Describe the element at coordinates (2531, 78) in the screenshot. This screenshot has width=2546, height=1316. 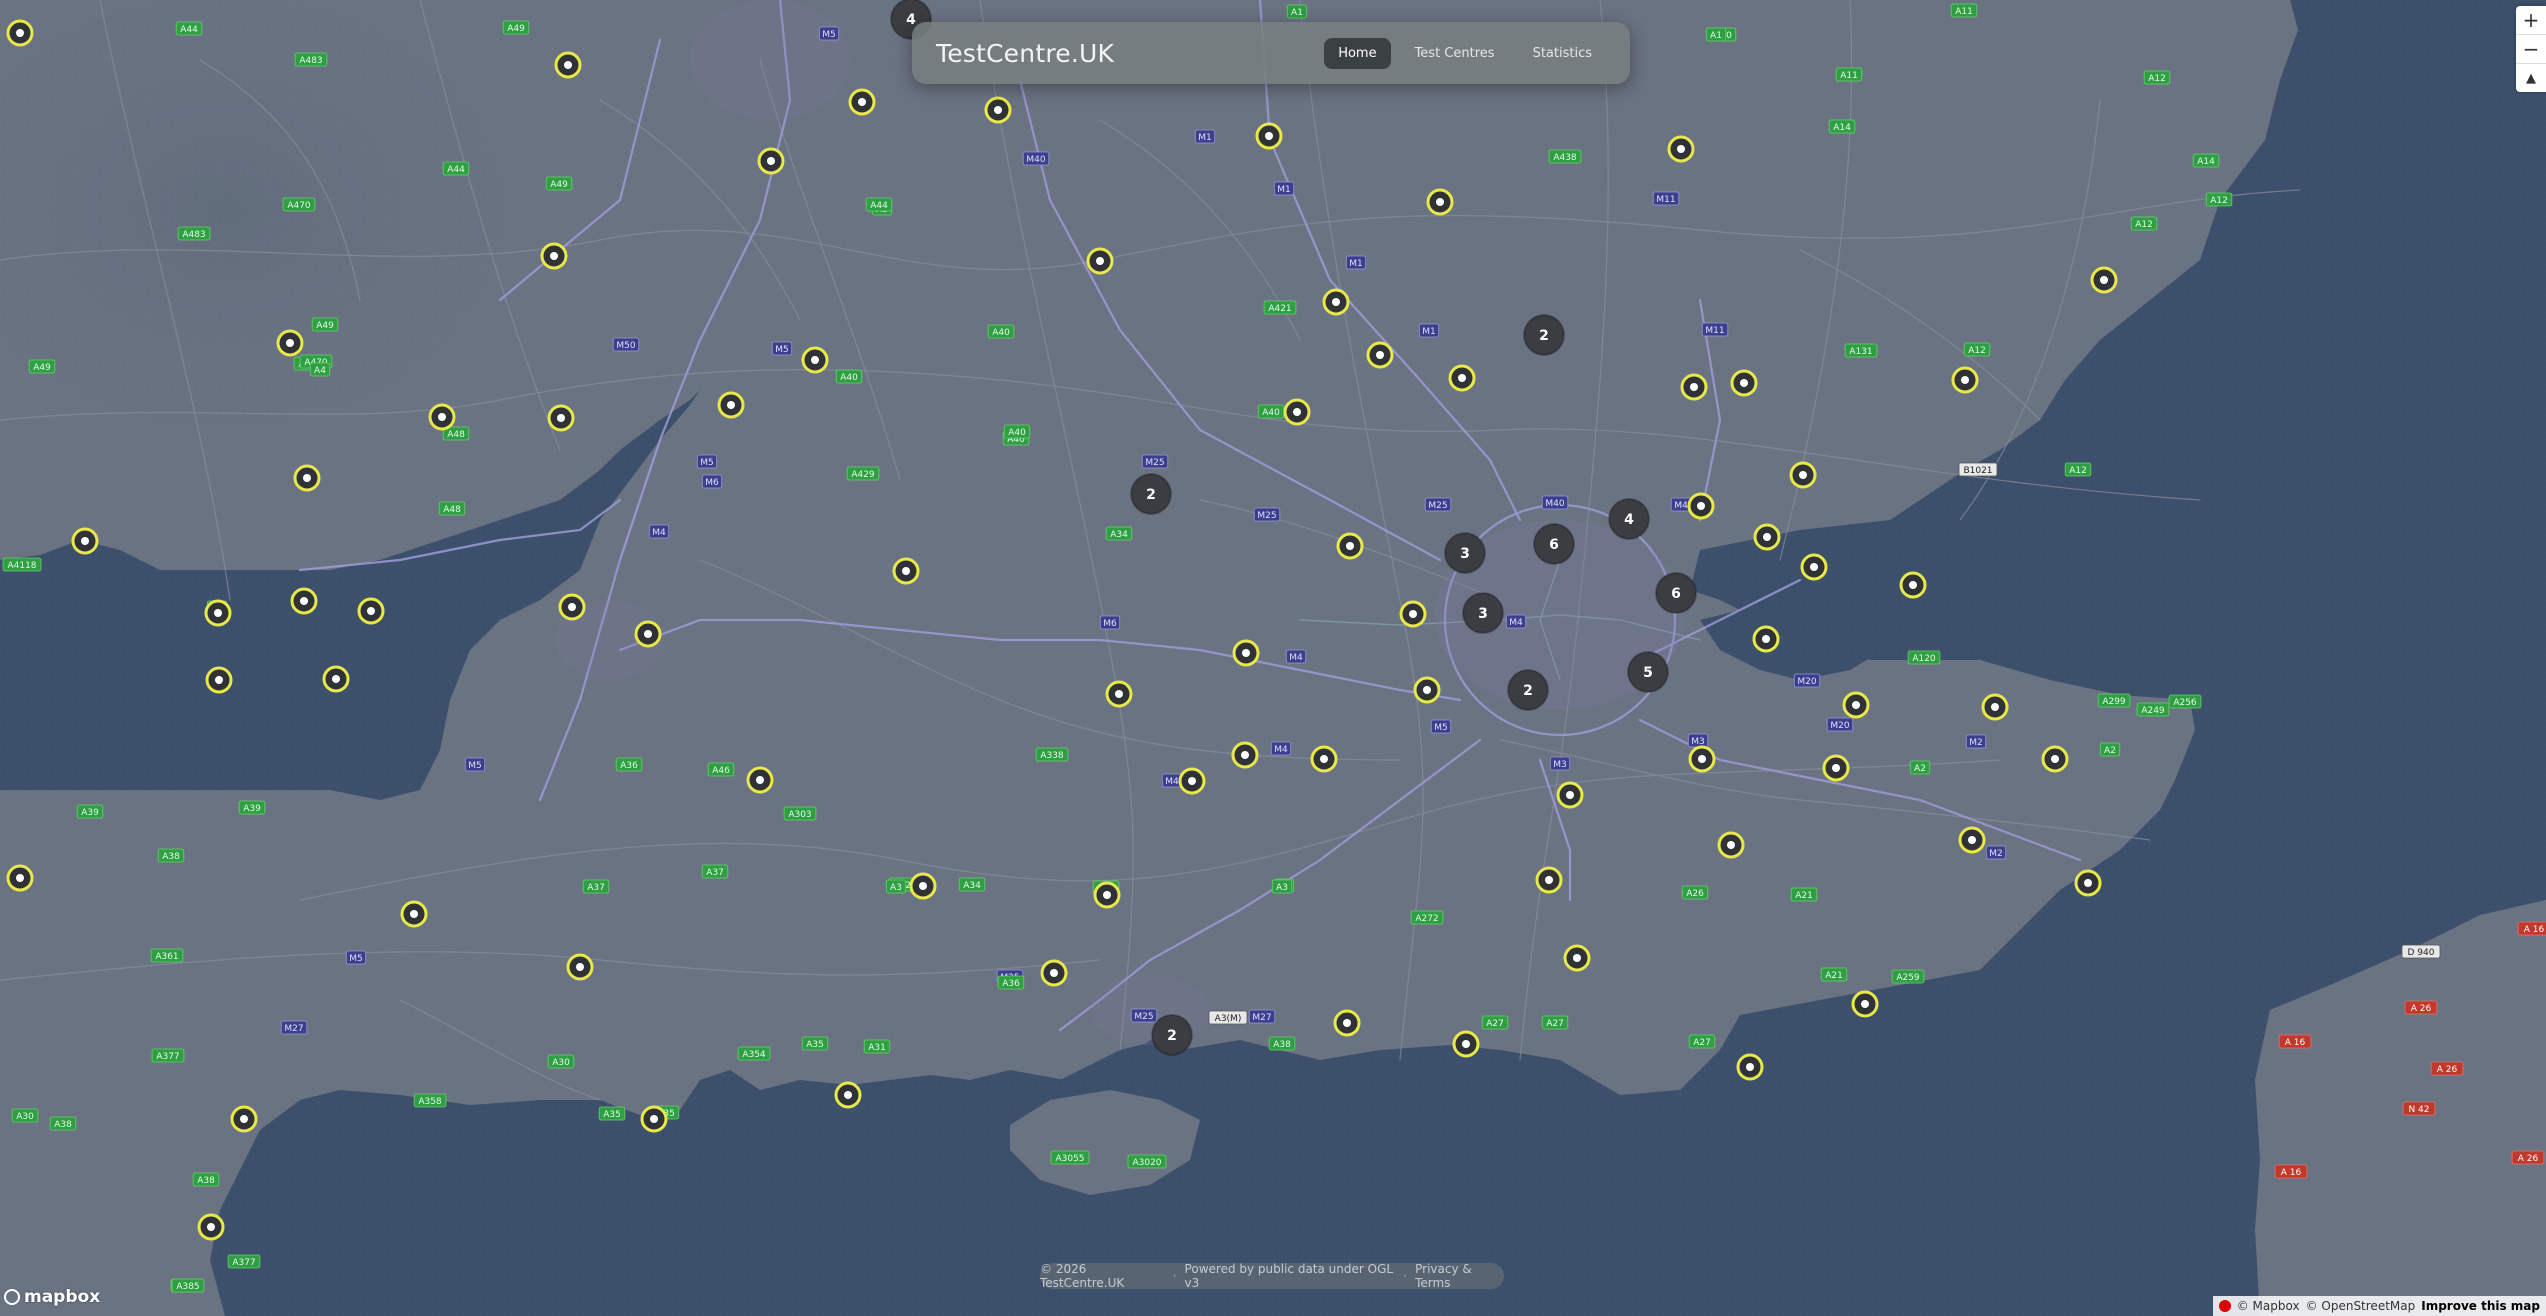
I see `compass-icon: ▲` at that location.